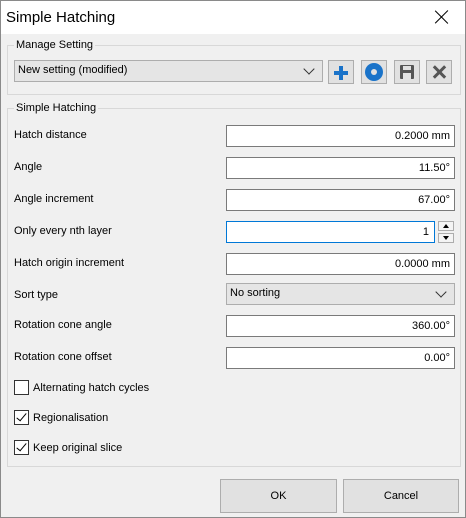 The height and width of the screenshot is (518, 466). What do you see at coordinates (36, 295) in the screenshot?
I see `sort-type-label: Sort type` at bounding box center [36, 295].